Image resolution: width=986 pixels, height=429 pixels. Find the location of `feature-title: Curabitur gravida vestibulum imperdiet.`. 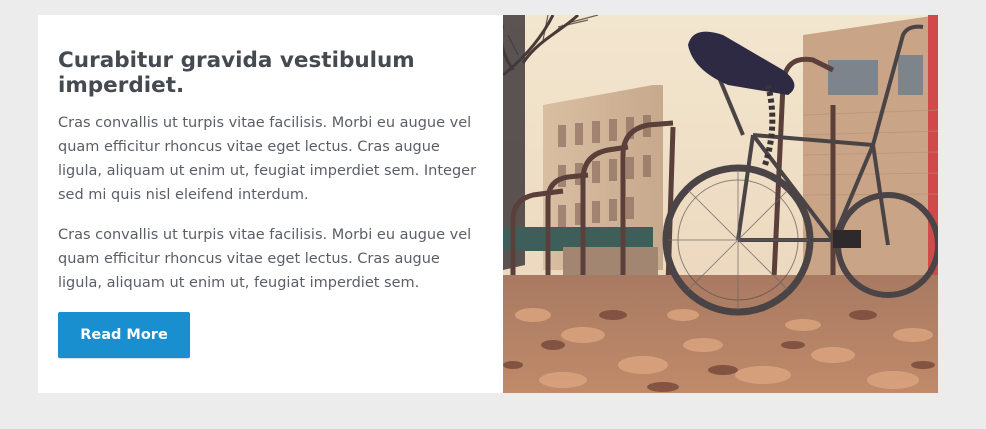

feature-title: Curabitur gravida vestibulum imperdiet. is located at coordinates (236, 73).